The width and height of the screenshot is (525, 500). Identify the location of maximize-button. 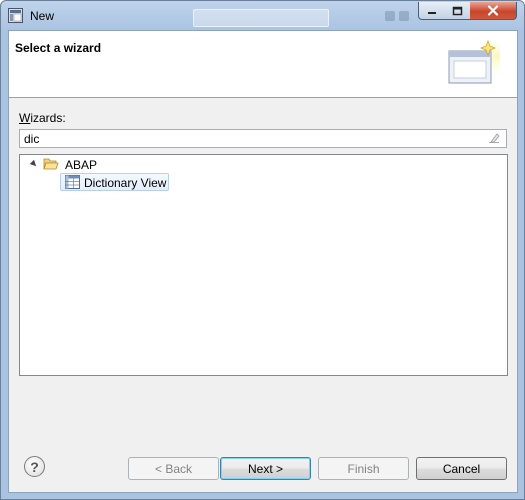
(457, 11).